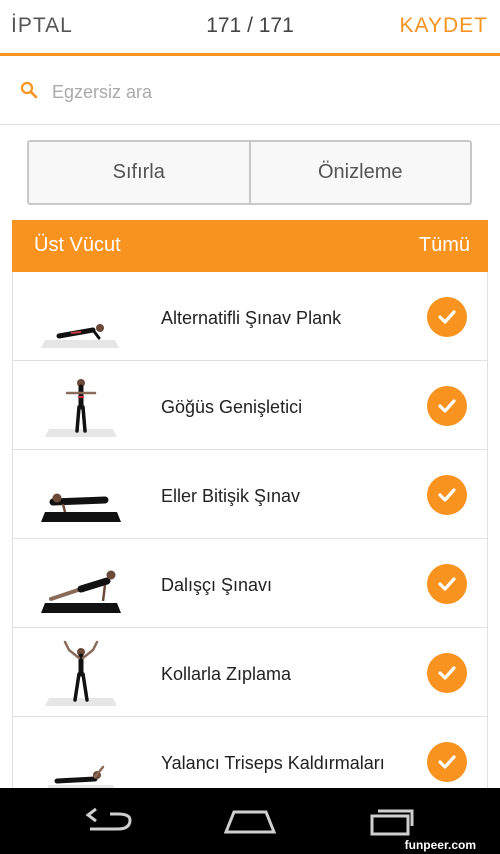  I want to click on exercise-name: Göğüs Genişletici, so click(232, 407).